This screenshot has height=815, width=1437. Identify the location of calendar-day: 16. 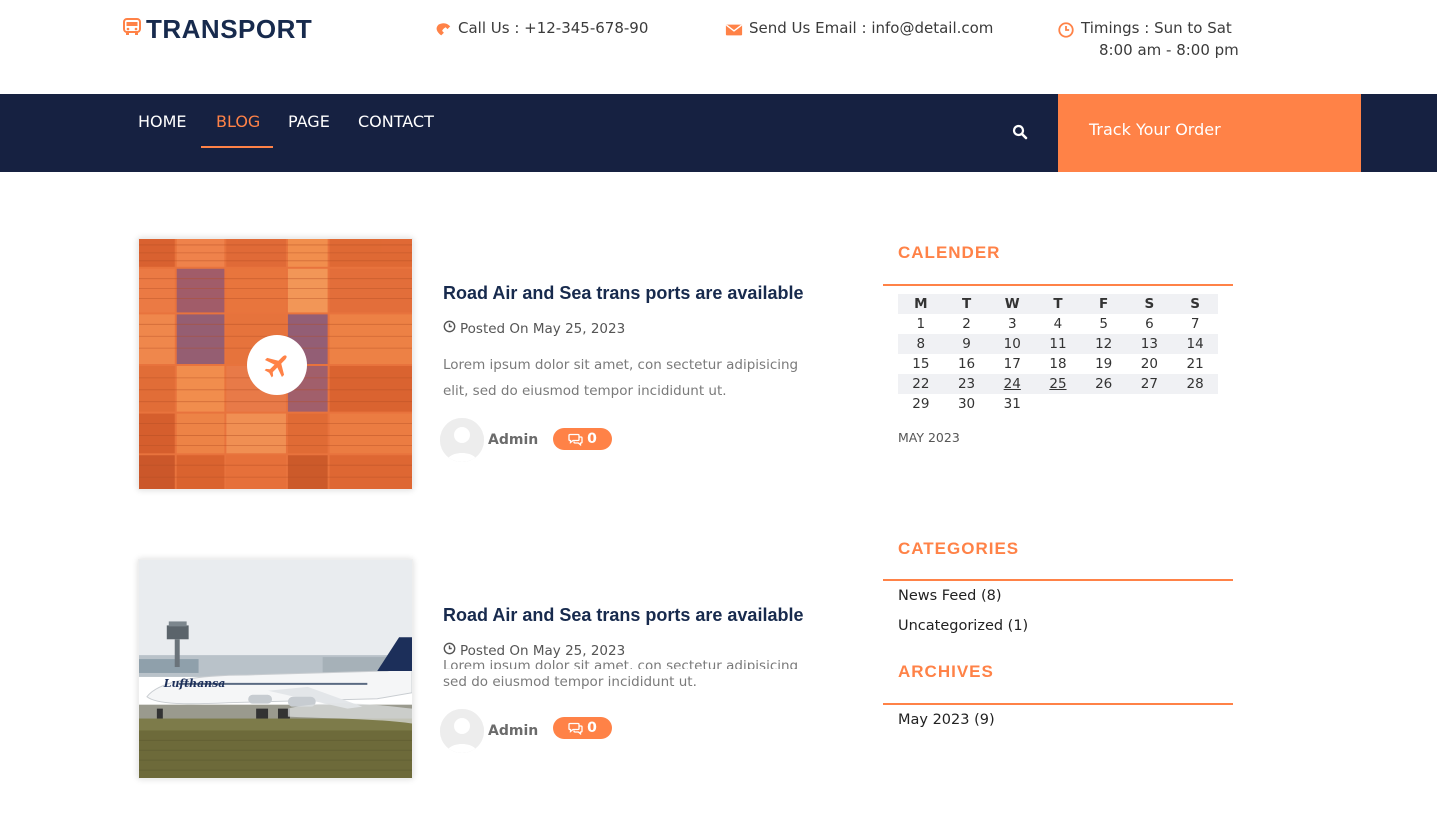
(966, 364).